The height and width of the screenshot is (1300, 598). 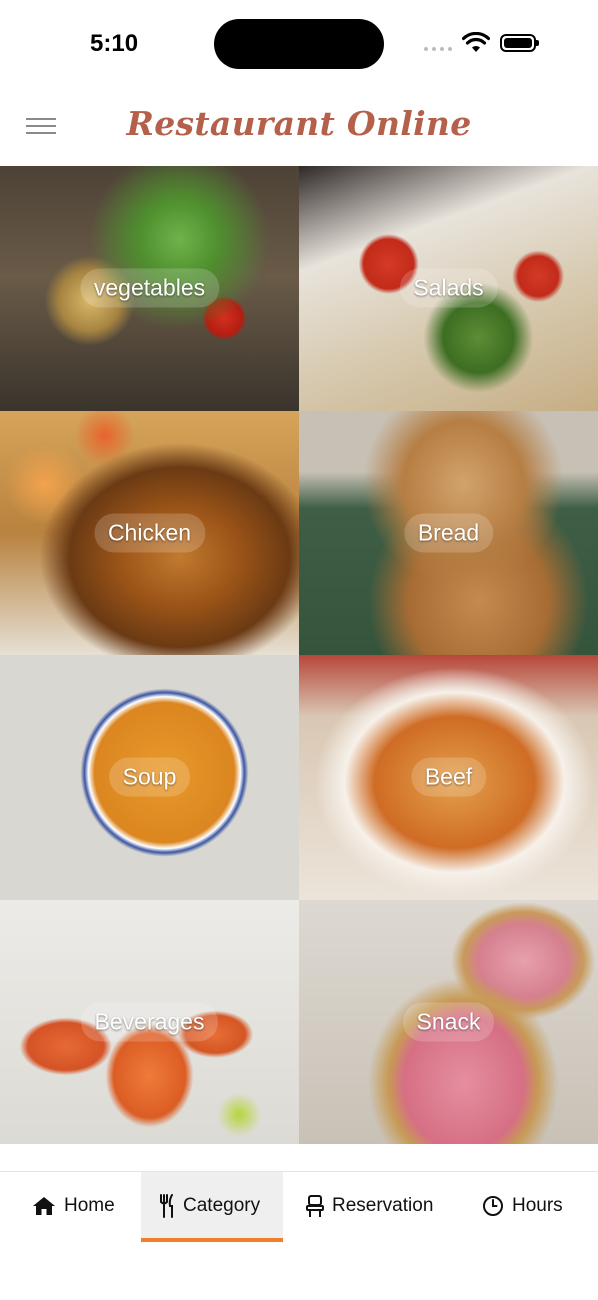 I want to click on category-tile-salads: Salads, so click(x=448, y=288).